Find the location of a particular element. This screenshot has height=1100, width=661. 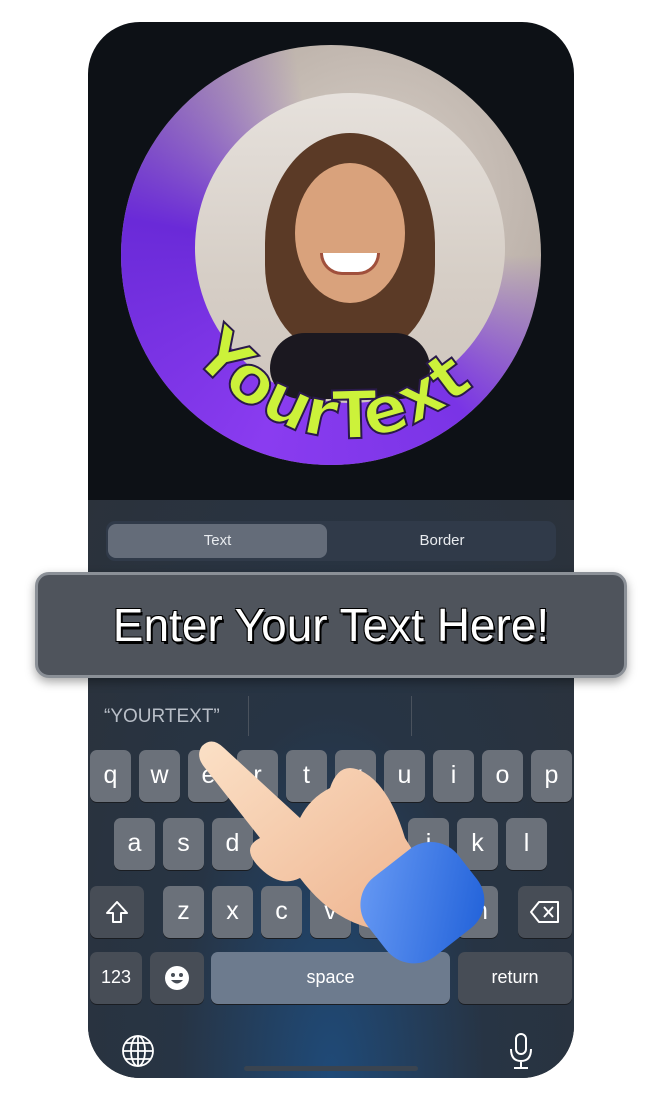

mode-segmented-control: Text Border is located at coordinates (331, 541).